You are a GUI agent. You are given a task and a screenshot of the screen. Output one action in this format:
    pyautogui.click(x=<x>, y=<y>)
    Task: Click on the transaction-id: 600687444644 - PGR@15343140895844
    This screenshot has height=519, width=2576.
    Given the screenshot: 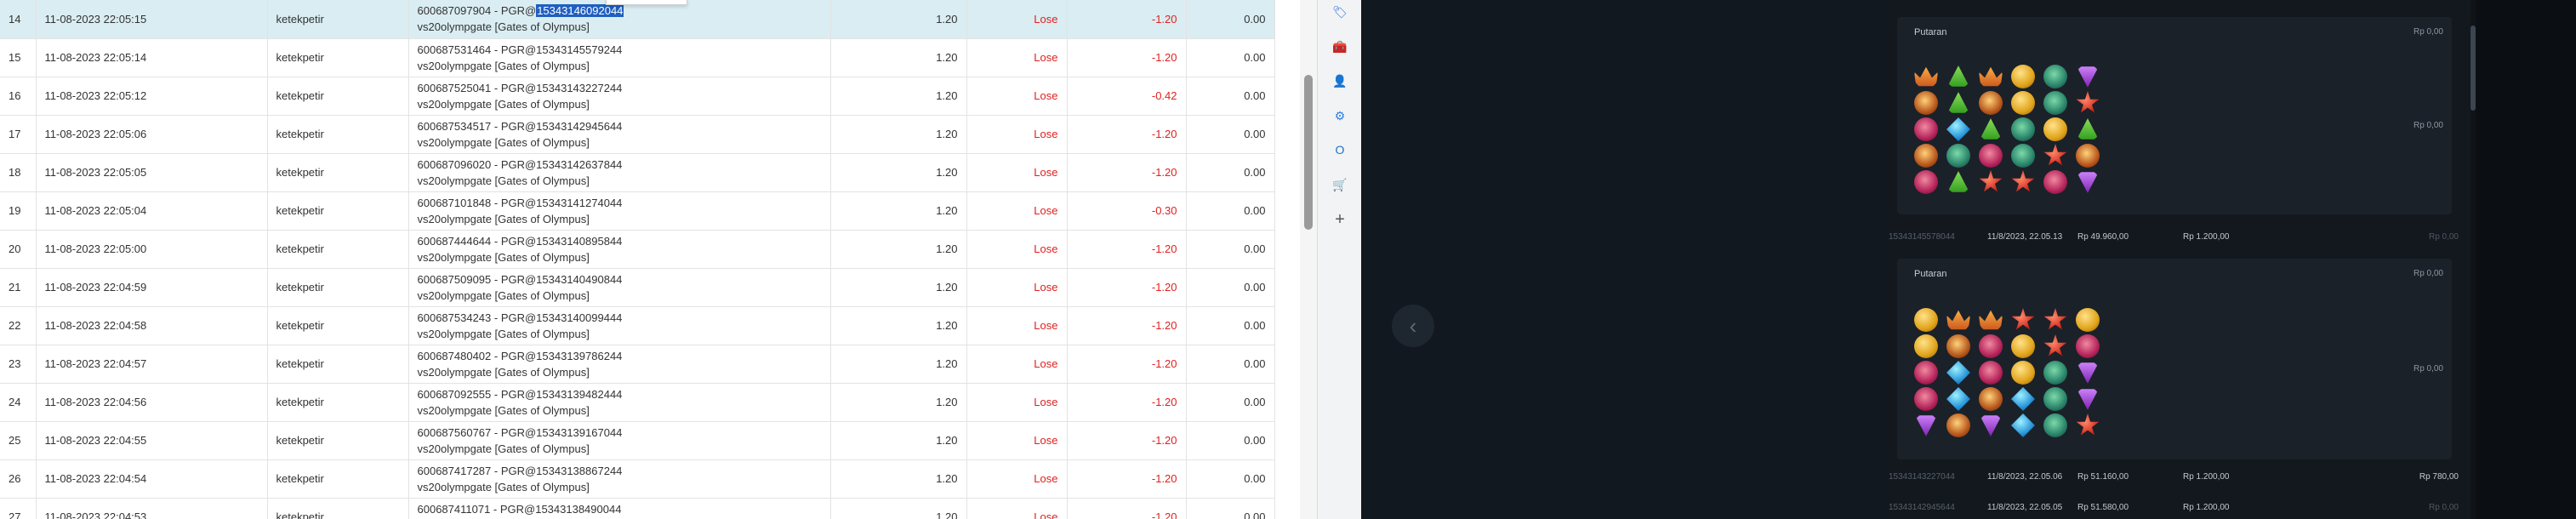 What is the action you would take?
    pyautogui.click(x=520, y=241)
    